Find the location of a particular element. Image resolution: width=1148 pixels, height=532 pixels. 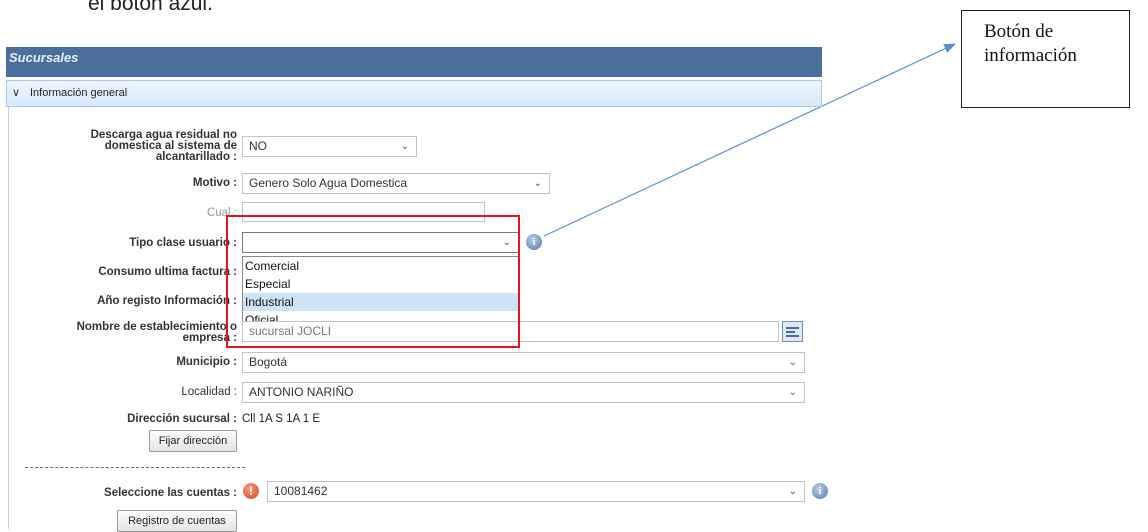

section-divider is located at coordinates (135, 467).